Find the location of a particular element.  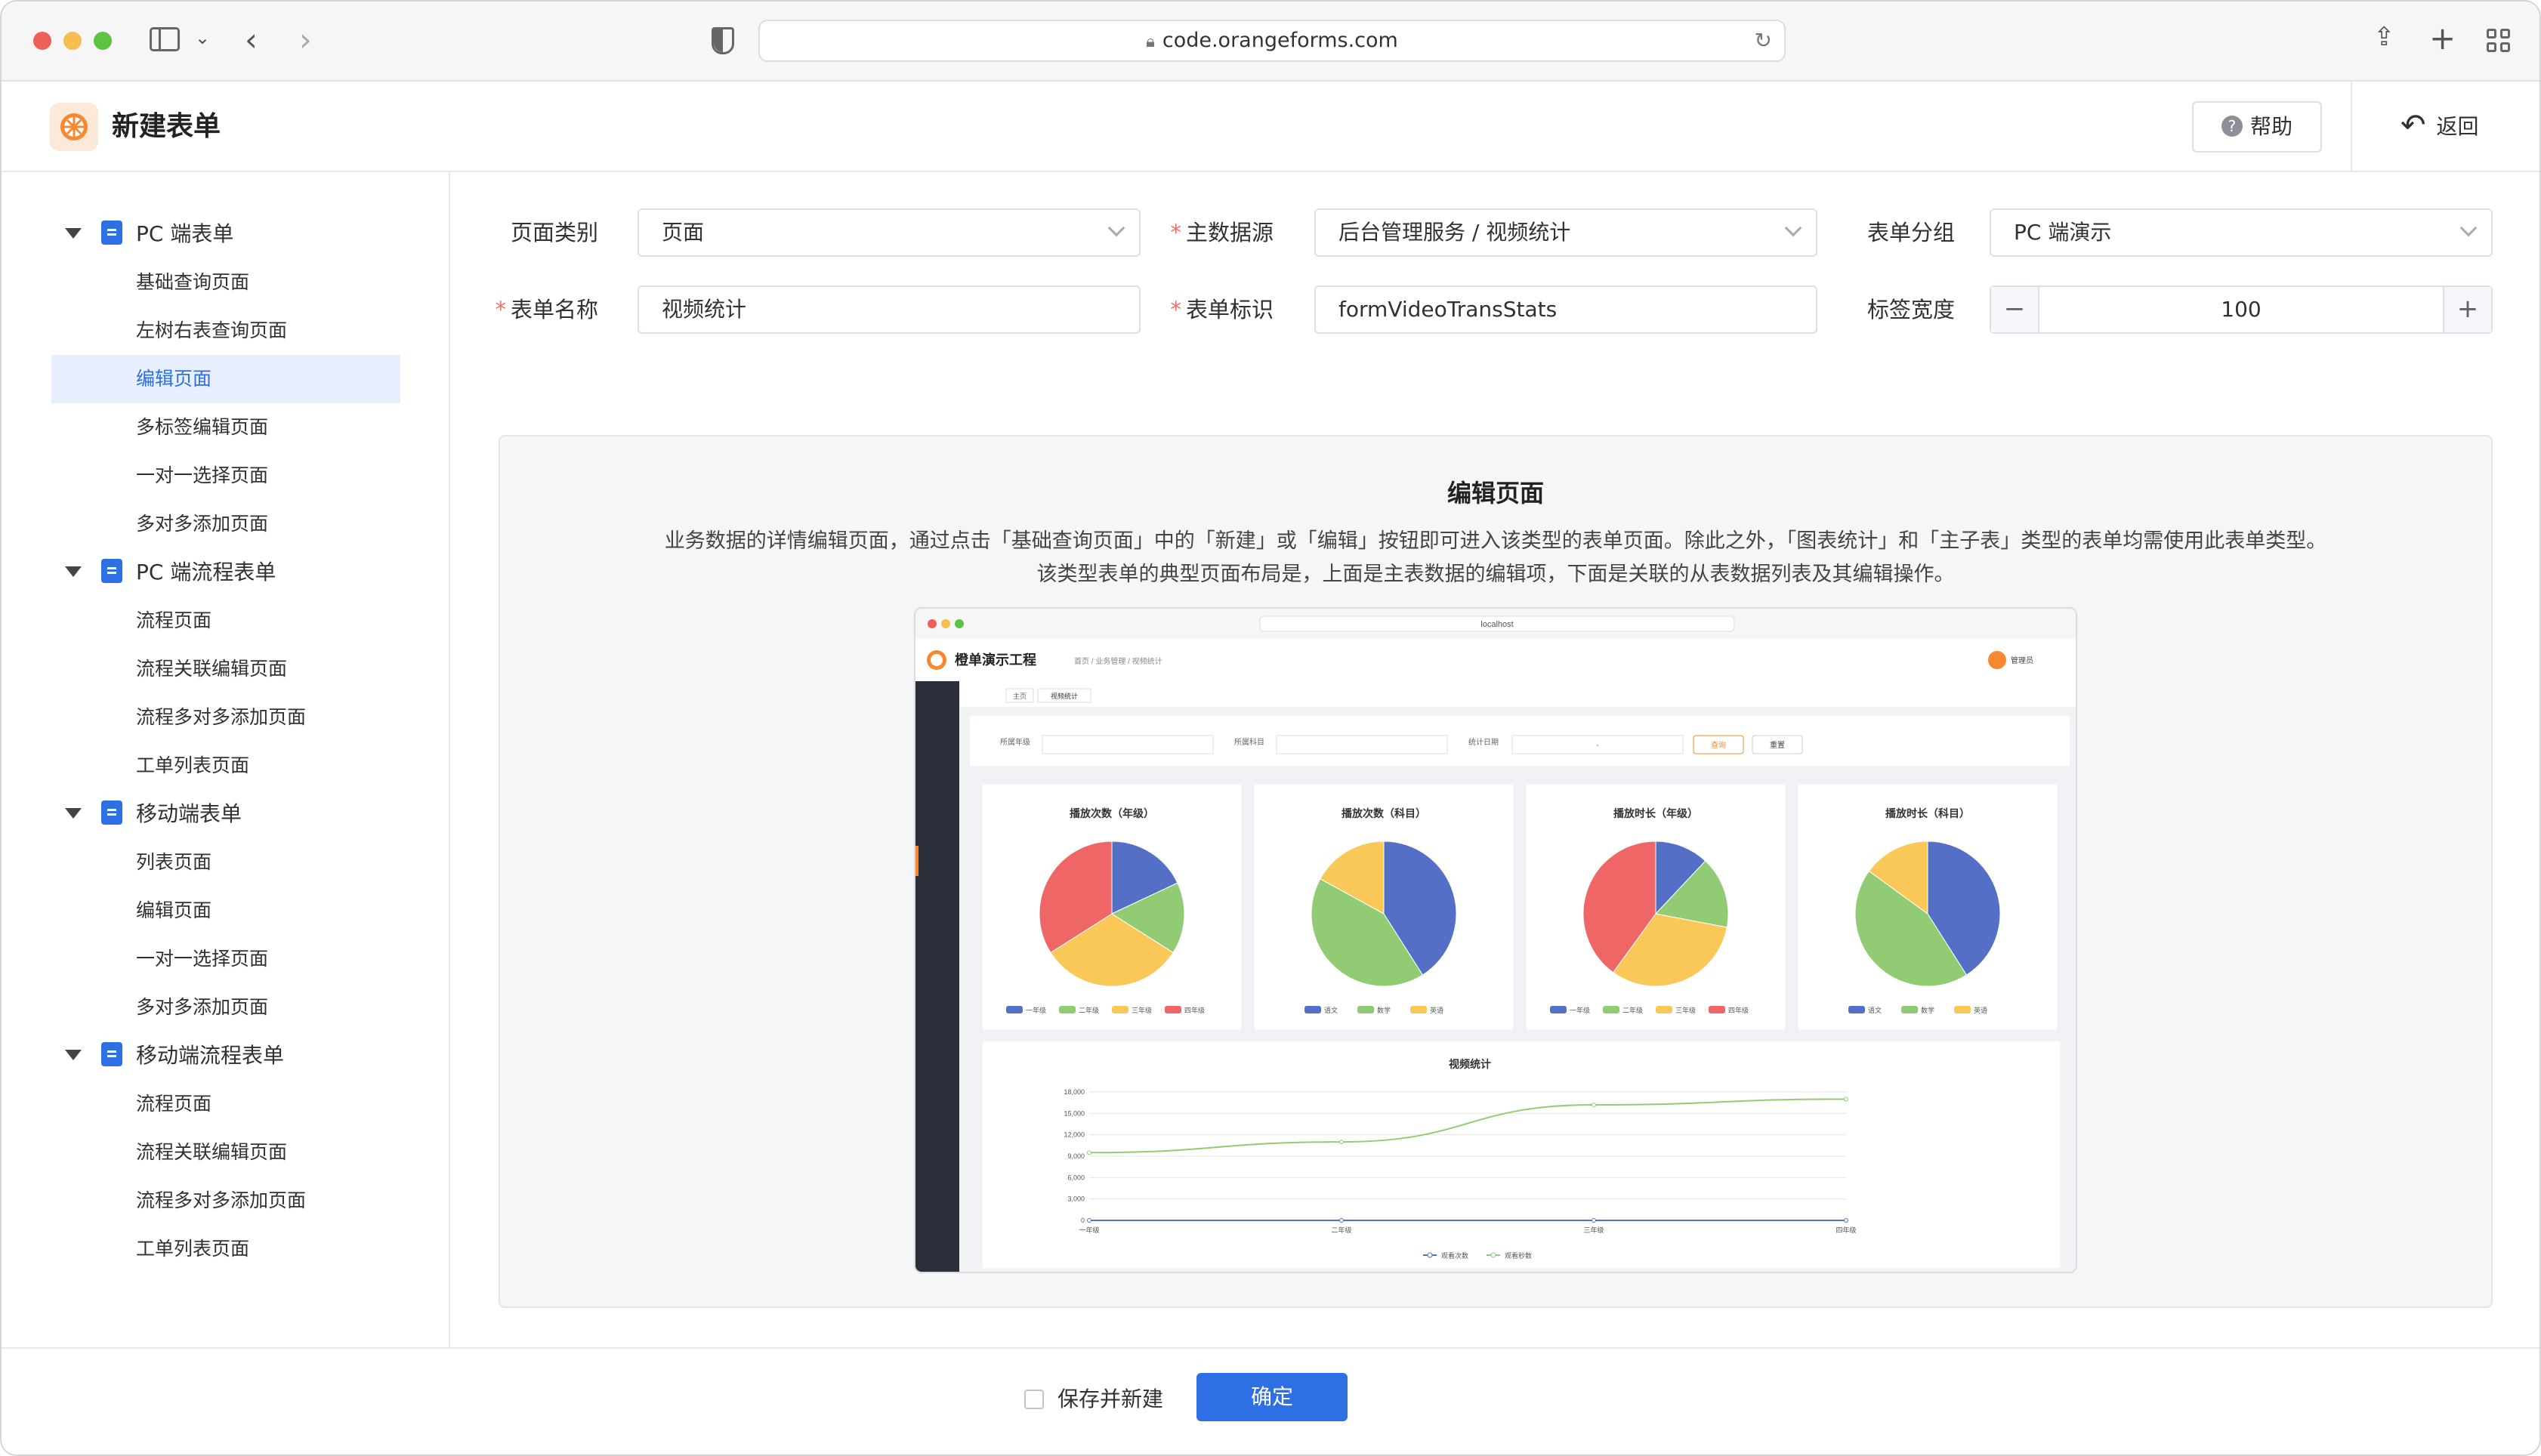

increment-button: + is located at coordinates (2467, 309).